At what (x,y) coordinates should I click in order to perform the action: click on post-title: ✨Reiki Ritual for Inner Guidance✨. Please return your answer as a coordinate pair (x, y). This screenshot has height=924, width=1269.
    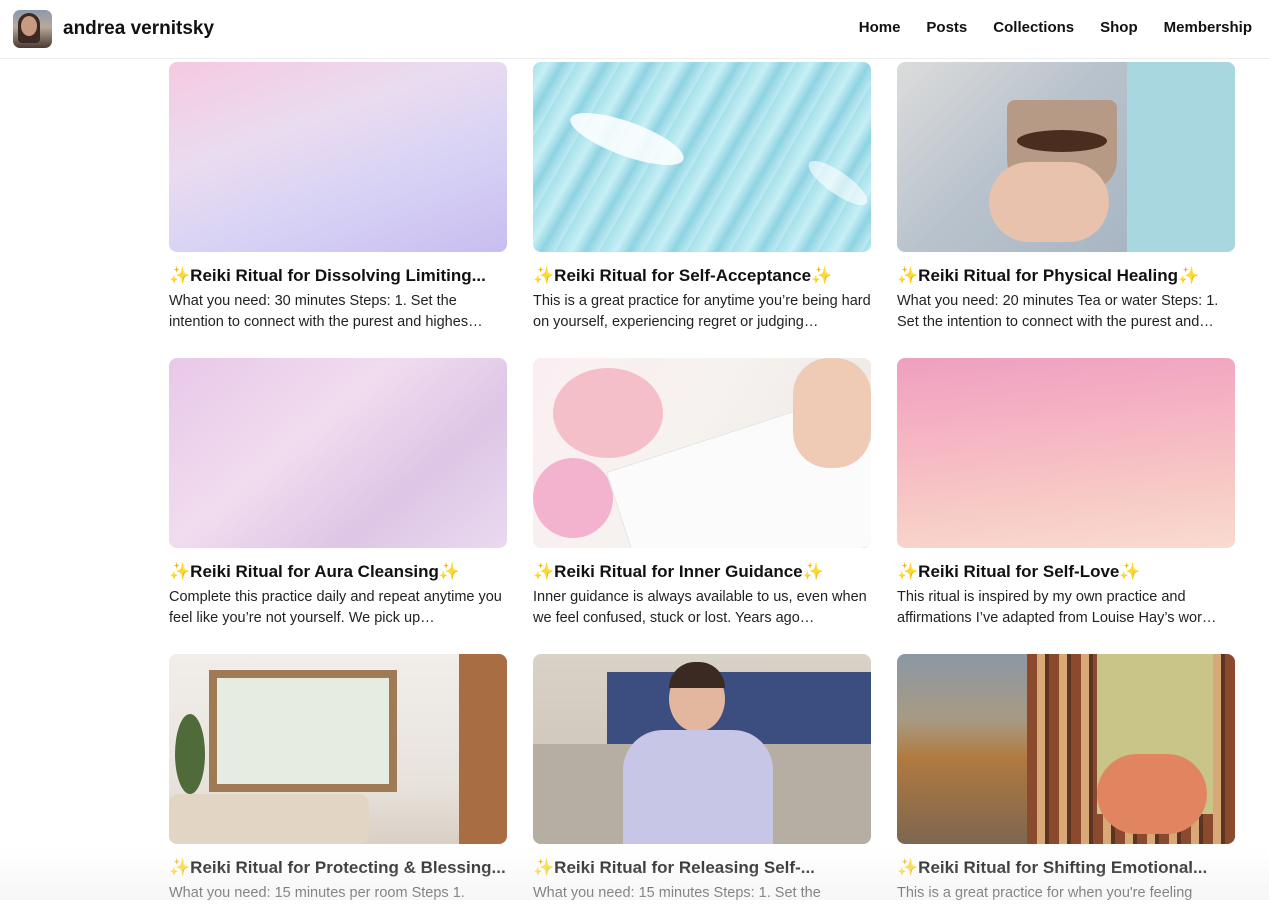
    Looking at the image, I should click on (702, 572).